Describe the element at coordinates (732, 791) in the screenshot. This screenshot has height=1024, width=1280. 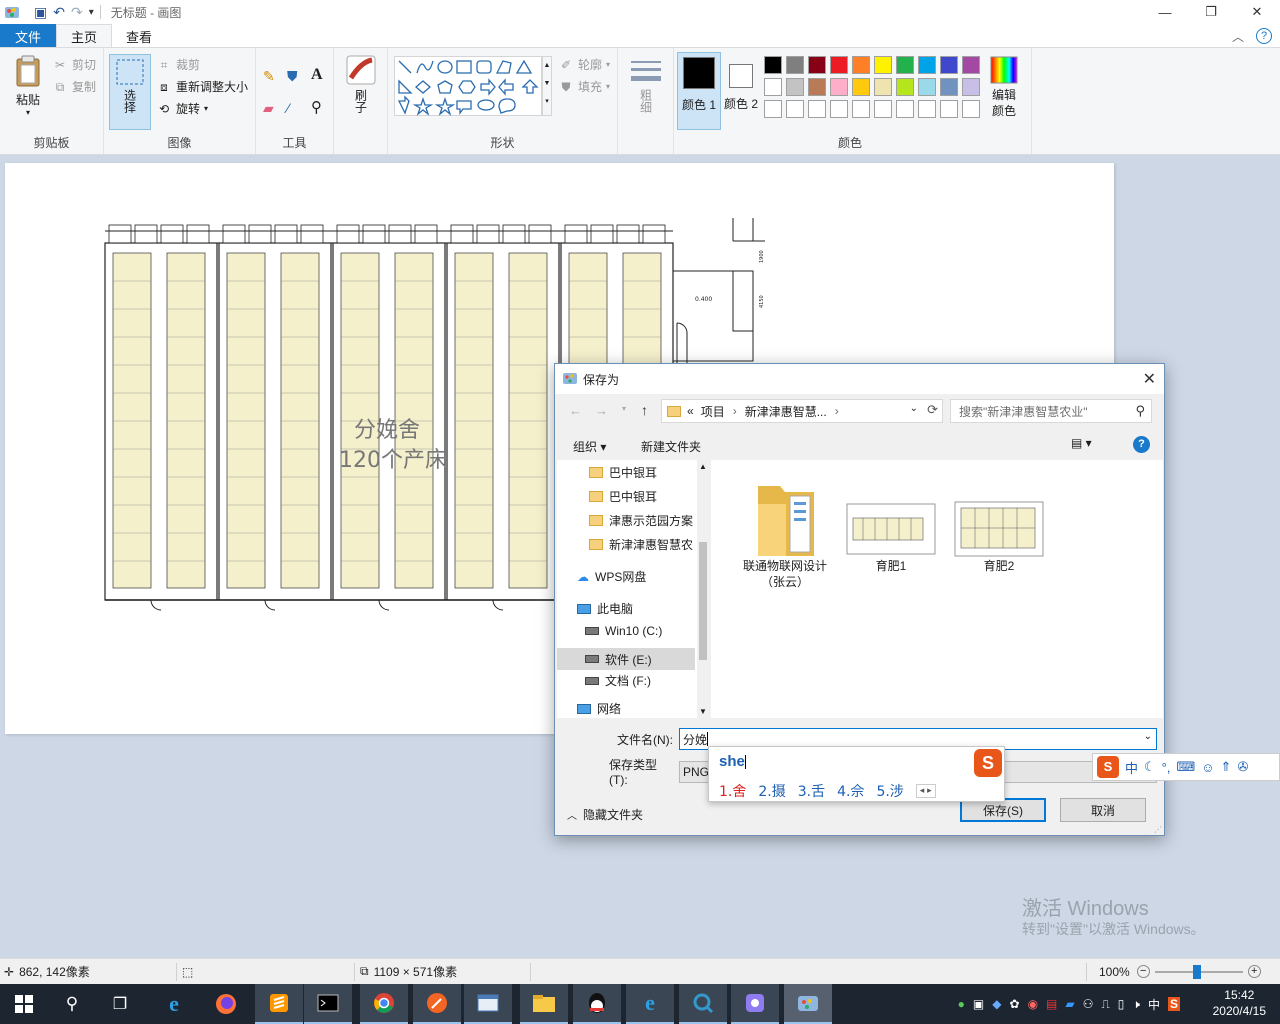
I see `ime-candidate: 1.舍` at that location.